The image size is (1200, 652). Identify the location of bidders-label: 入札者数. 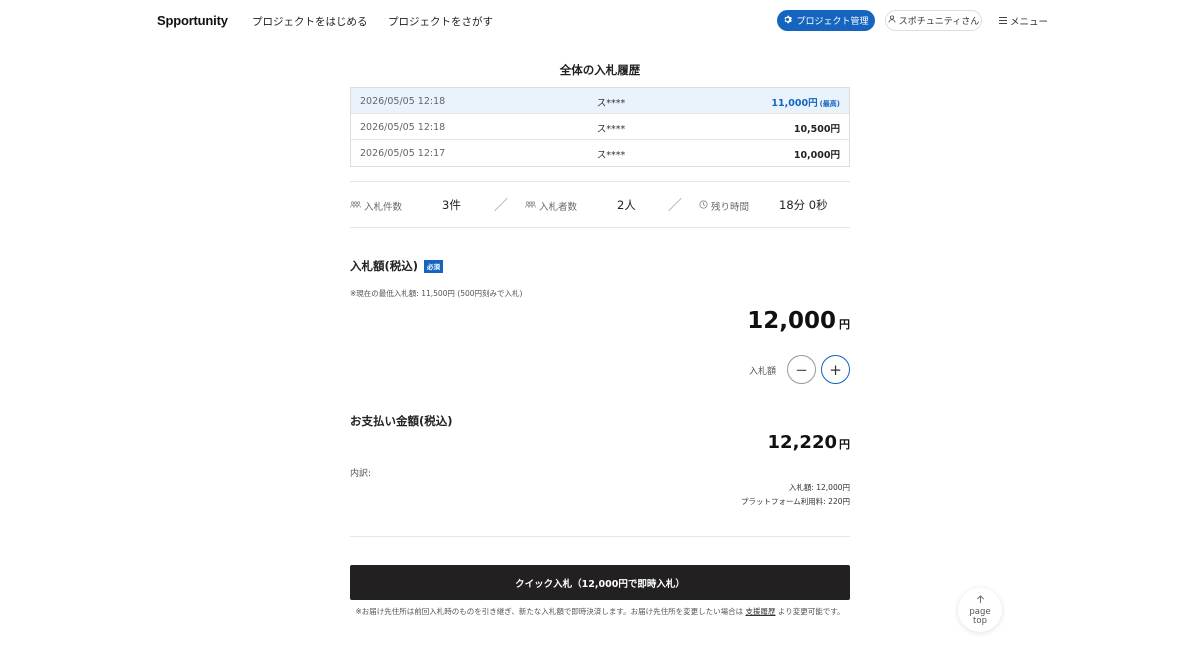
(551, 206).